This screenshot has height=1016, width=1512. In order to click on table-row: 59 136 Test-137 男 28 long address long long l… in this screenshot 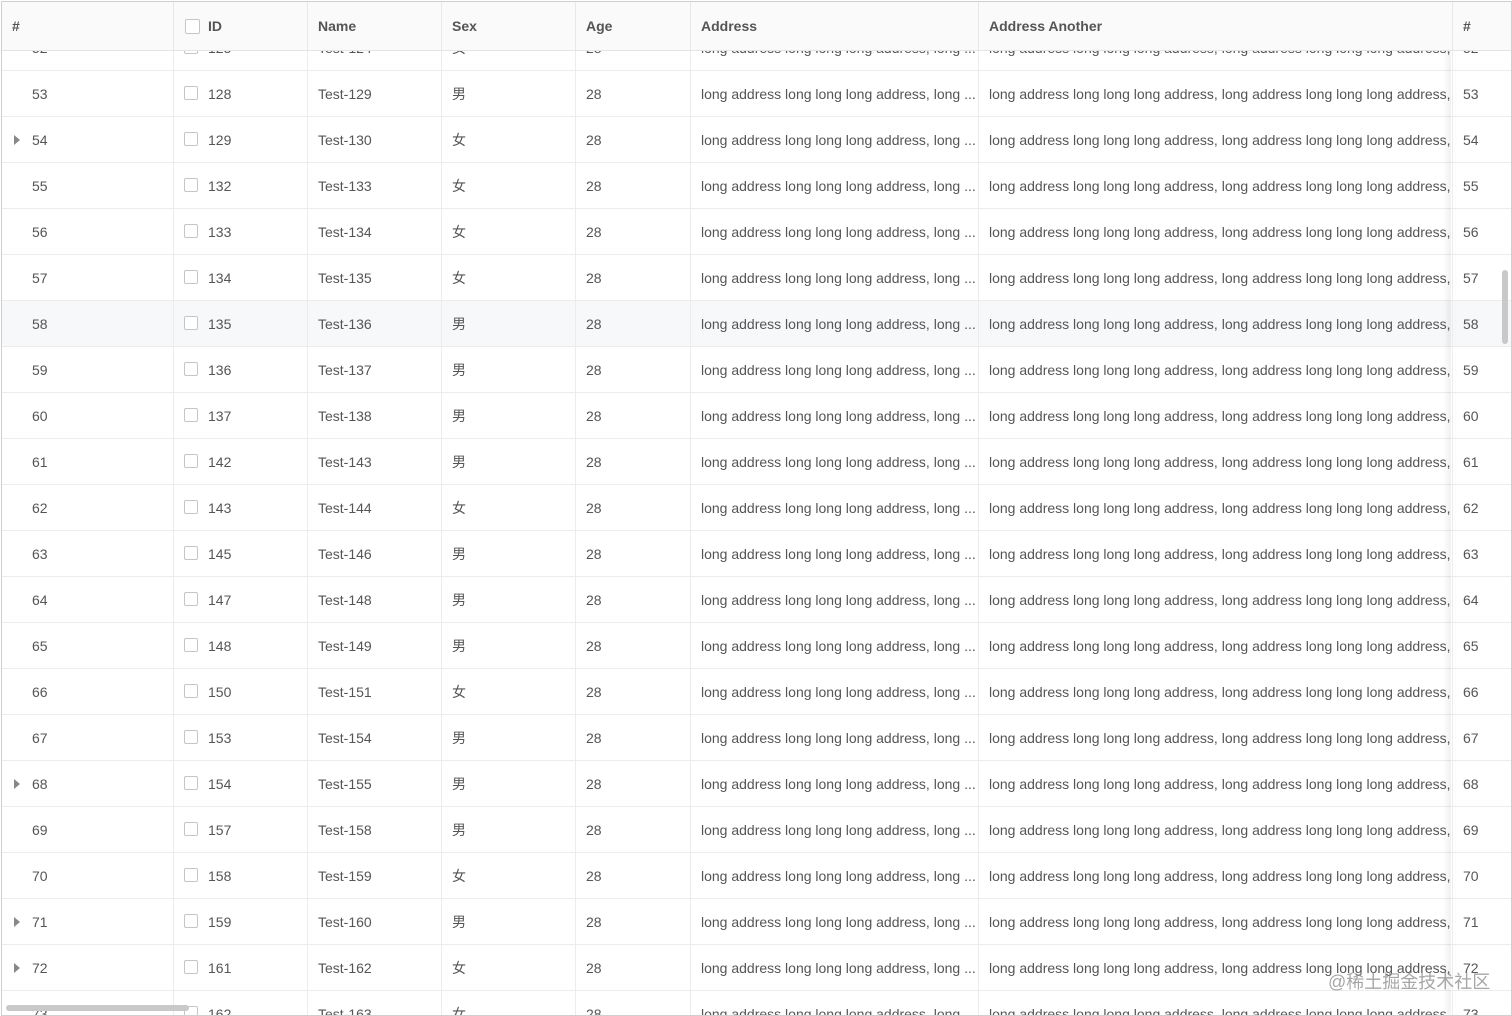, I will do `click(756, 370)`.